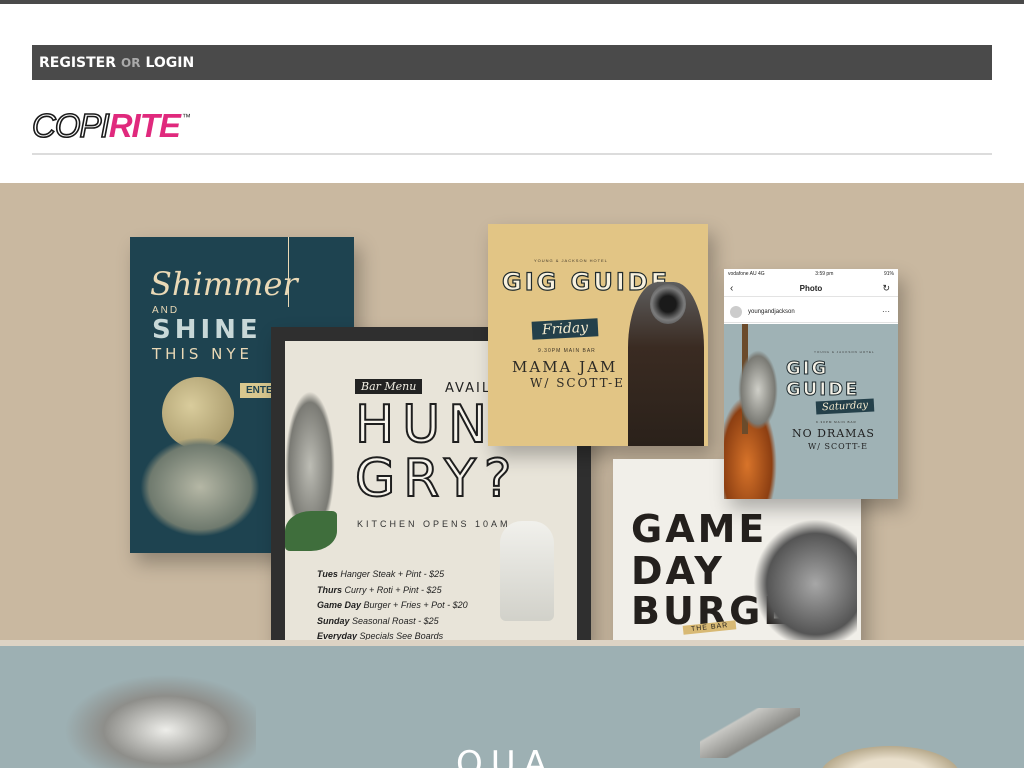 The image size is (1024, 768). I want to click on venue-name: YOUNG & JACKSON HOTEL, so click(571, 260).